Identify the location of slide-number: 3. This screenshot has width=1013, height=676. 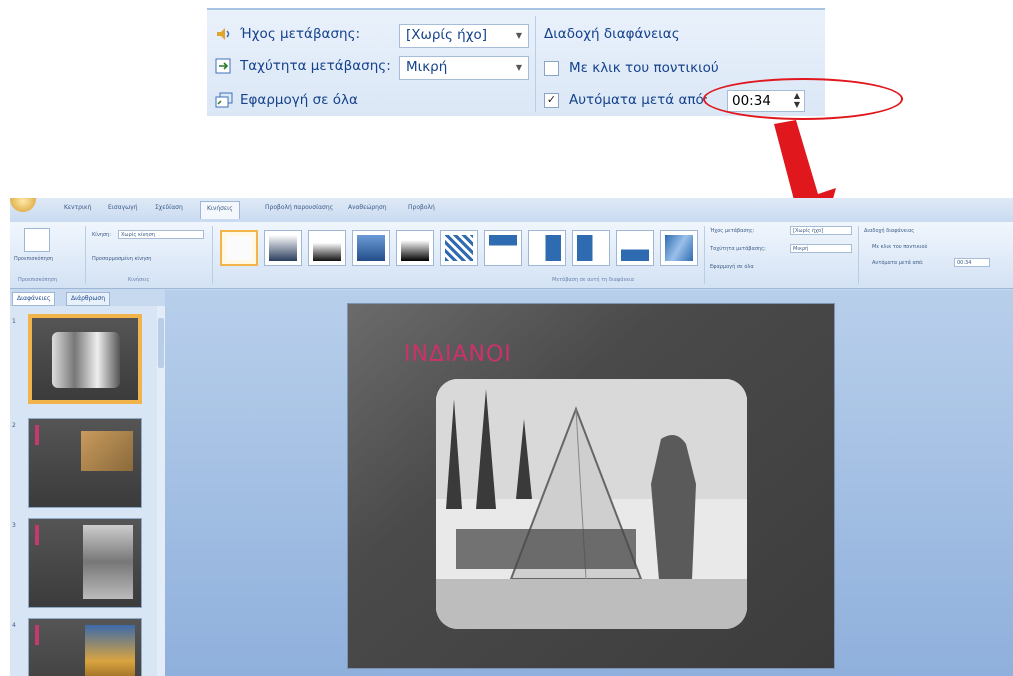
(14, 525).